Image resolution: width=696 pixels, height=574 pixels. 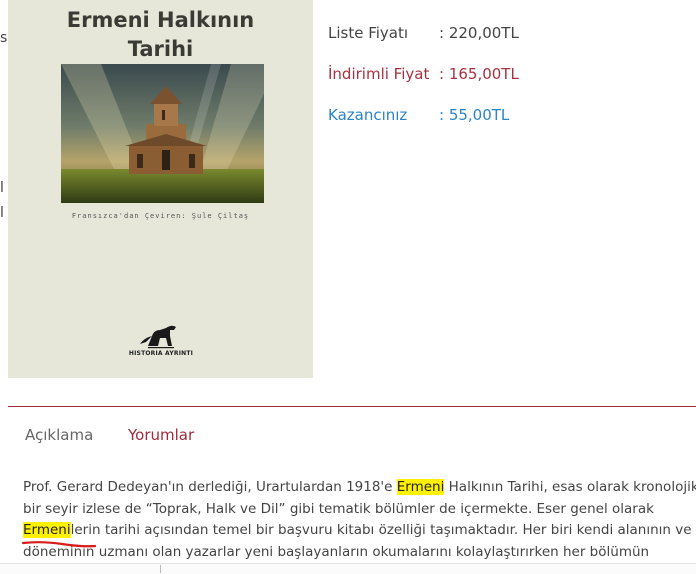 I want to click on cover-translator-credit: Fransızca'dan Çeviren: Şule Çiltaş, so click(x=160, y=216).